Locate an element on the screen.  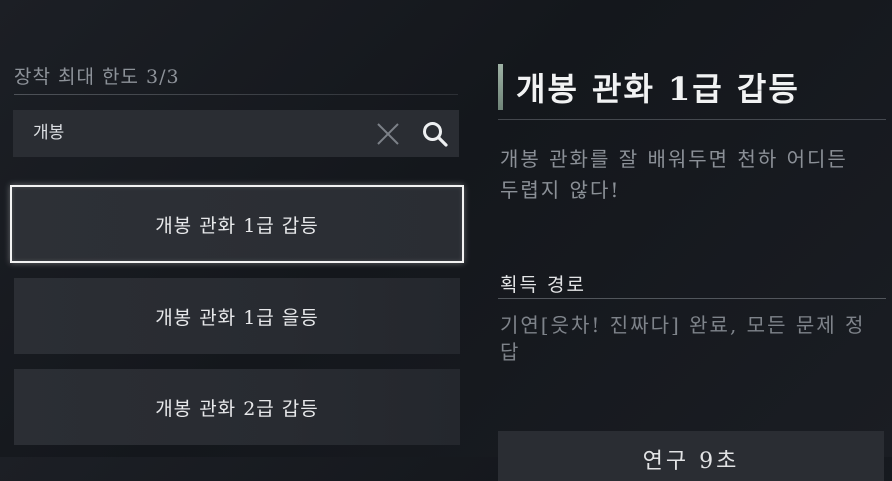
research-button-label: 연구 9초 is located at coordinates (691, 461).